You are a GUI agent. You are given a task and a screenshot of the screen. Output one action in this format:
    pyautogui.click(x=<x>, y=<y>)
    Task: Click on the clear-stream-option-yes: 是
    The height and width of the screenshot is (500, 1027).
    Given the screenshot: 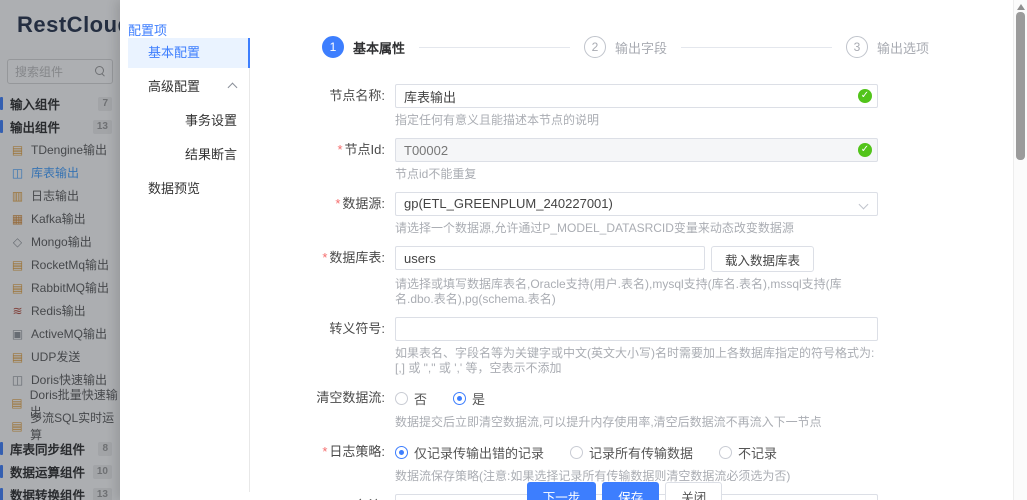 What is the action you would take?
    pyautogui.click(x=469, y=398)
    